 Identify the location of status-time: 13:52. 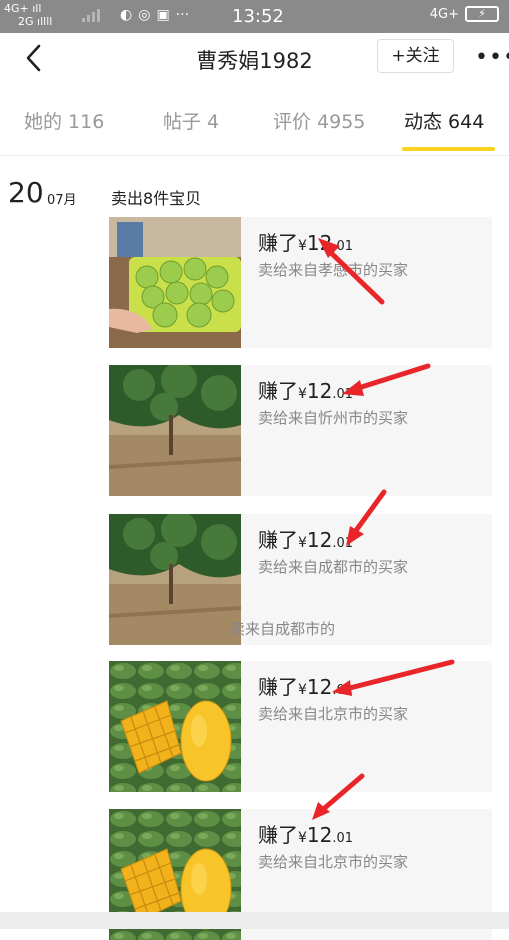
(258, 16).